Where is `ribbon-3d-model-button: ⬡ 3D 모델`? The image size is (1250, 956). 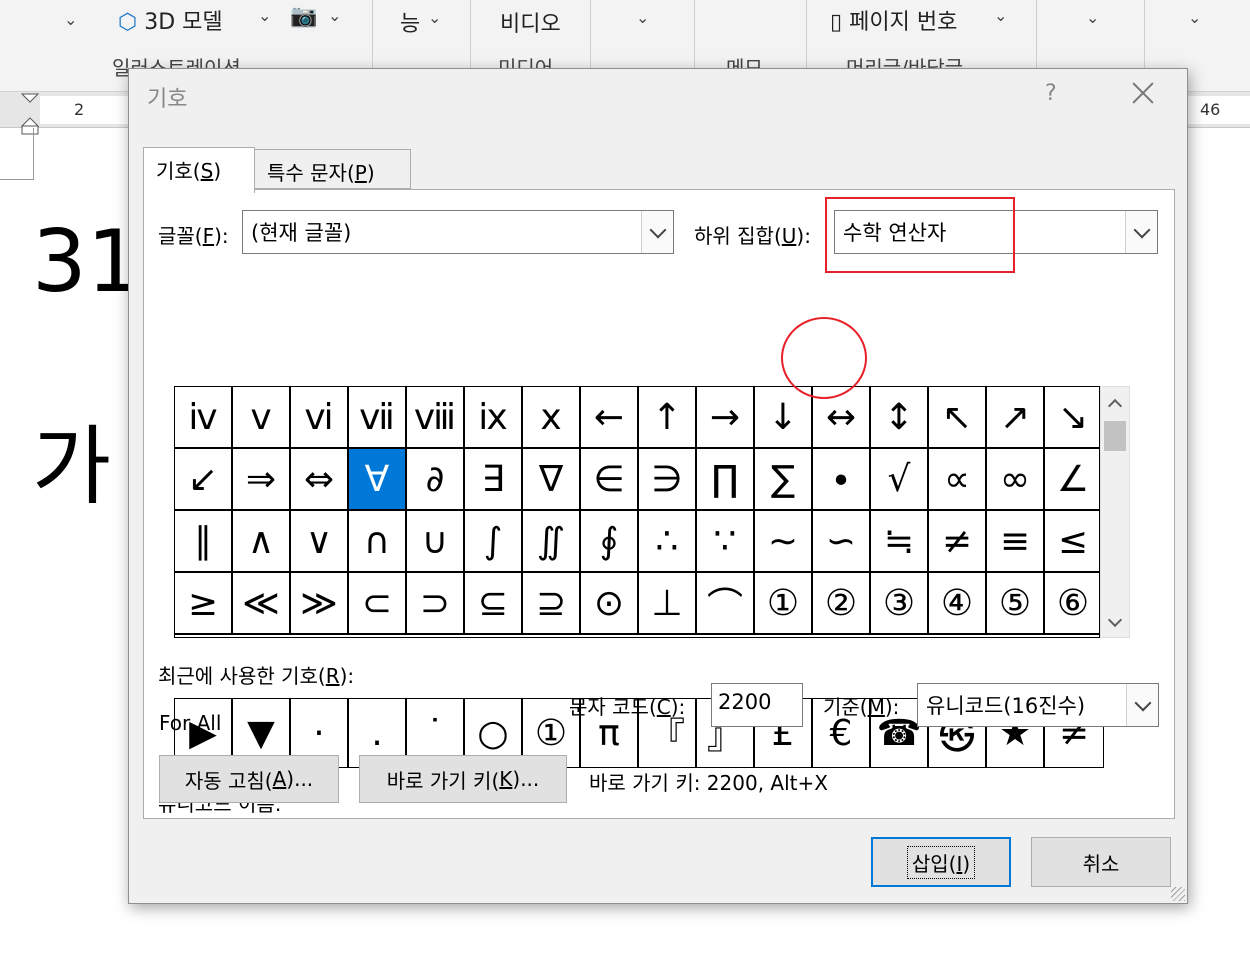
ribbon-3d-model-button: ⬡ 3D 모델 is located at coordinates (170, 20).